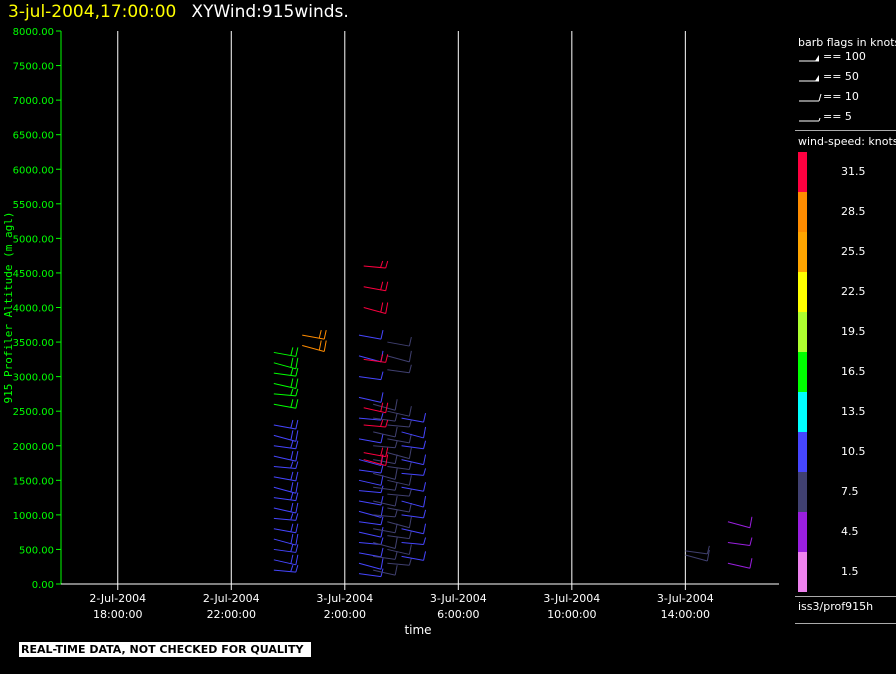 Image resolution: width=896 pixels, height=674 pixels. I want to click on barb-legend-label: == 100, so click(844, 56).